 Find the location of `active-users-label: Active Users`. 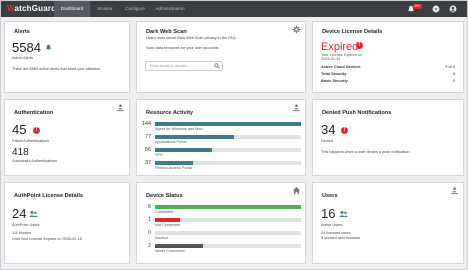

active-users-label: Active Users is located at coordinates (332, 225).